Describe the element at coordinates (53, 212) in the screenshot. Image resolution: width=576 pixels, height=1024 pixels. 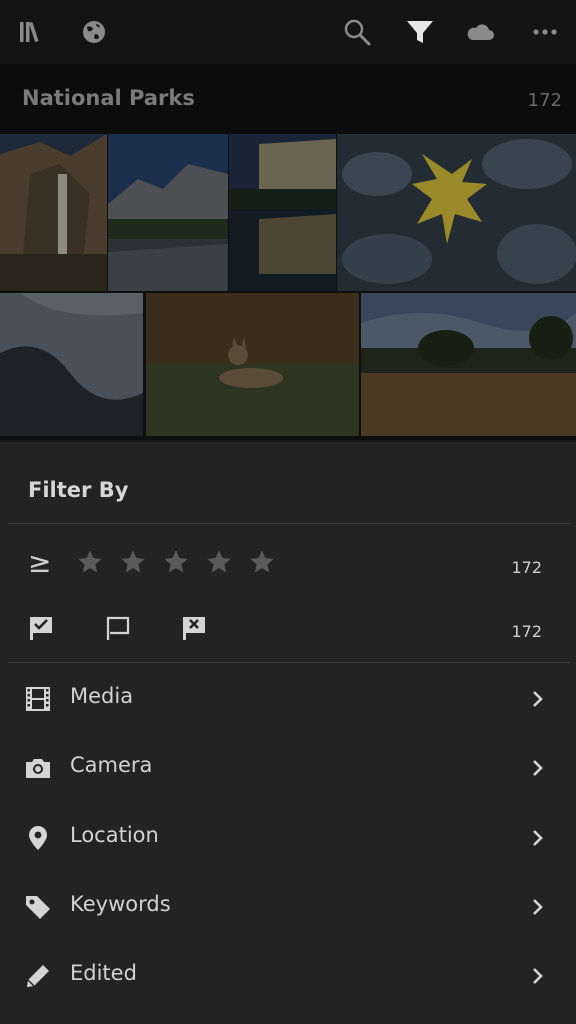
I see `photo-thumbnail-waterfall` at that location.